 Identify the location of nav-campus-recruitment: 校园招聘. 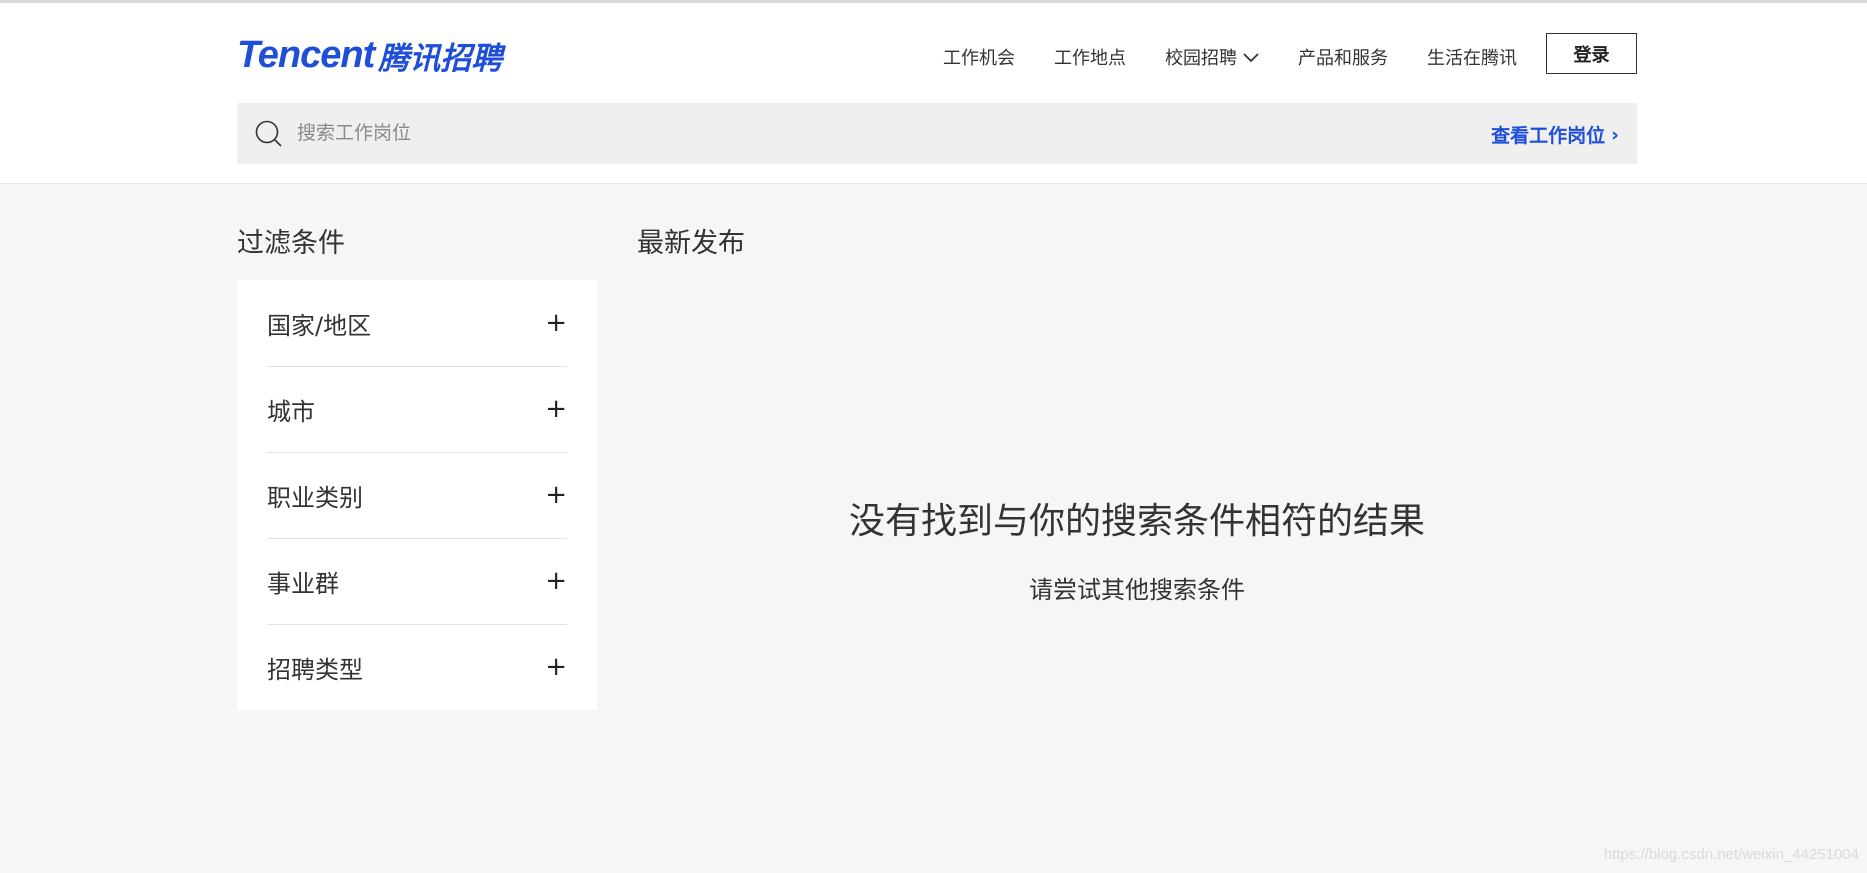
(1212, 57).